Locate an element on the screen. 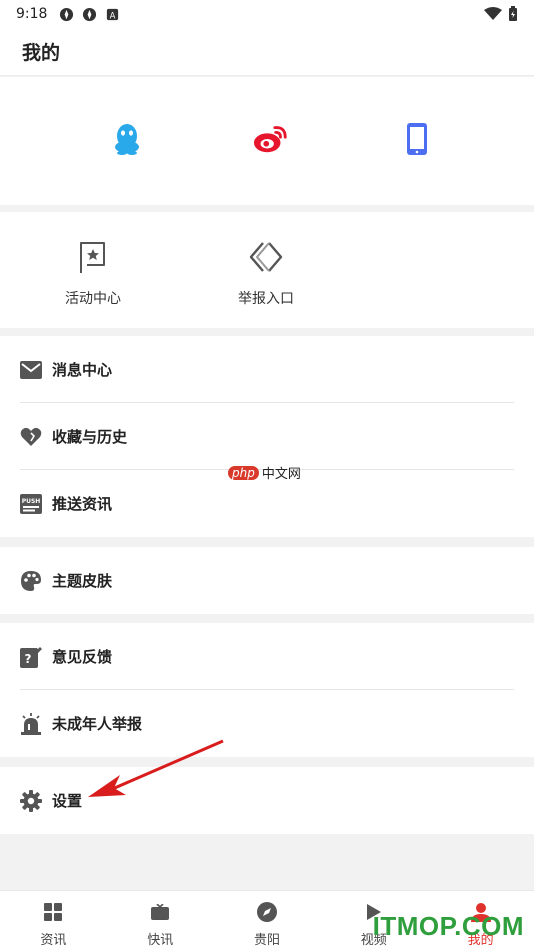 The image size is (534, 950). theme-skin-row: 主题皮肤 is located at coordinates (267, 580).